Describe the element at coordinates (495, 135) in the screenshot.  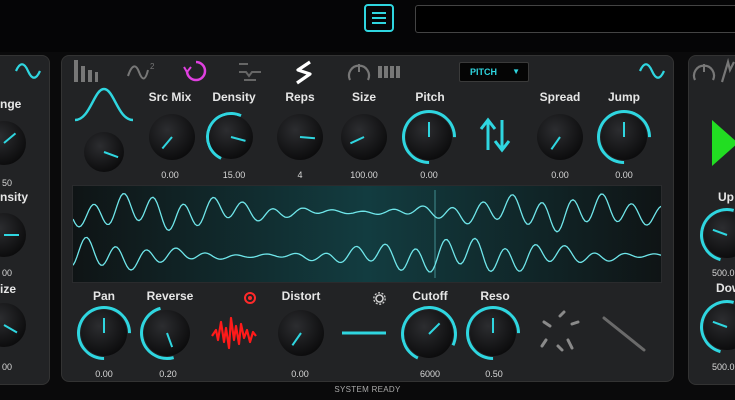
I see `swap-arrows-icon` at that location.